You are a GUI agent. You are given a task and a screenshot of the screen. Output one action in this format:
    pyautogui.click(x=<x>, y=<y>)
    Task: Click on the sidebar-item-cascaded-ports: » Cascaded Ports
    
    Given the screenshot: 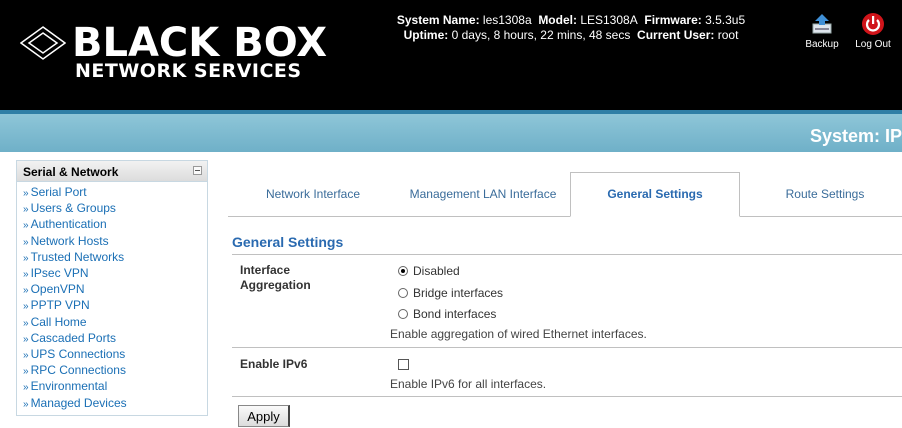 What is the action you would take?
    pyautogui.click(x=115, y=339)
    